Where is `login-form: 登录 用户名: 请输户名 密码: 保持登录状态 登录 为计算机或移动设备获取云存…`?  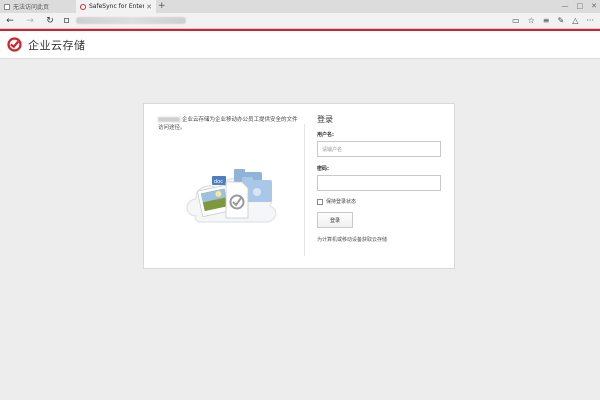 login-form: 登录 用户名: 请输户名 密码: 保持登录状态 登录 为计算机或移动设备获取云存… is located at coordinates (379, 178).